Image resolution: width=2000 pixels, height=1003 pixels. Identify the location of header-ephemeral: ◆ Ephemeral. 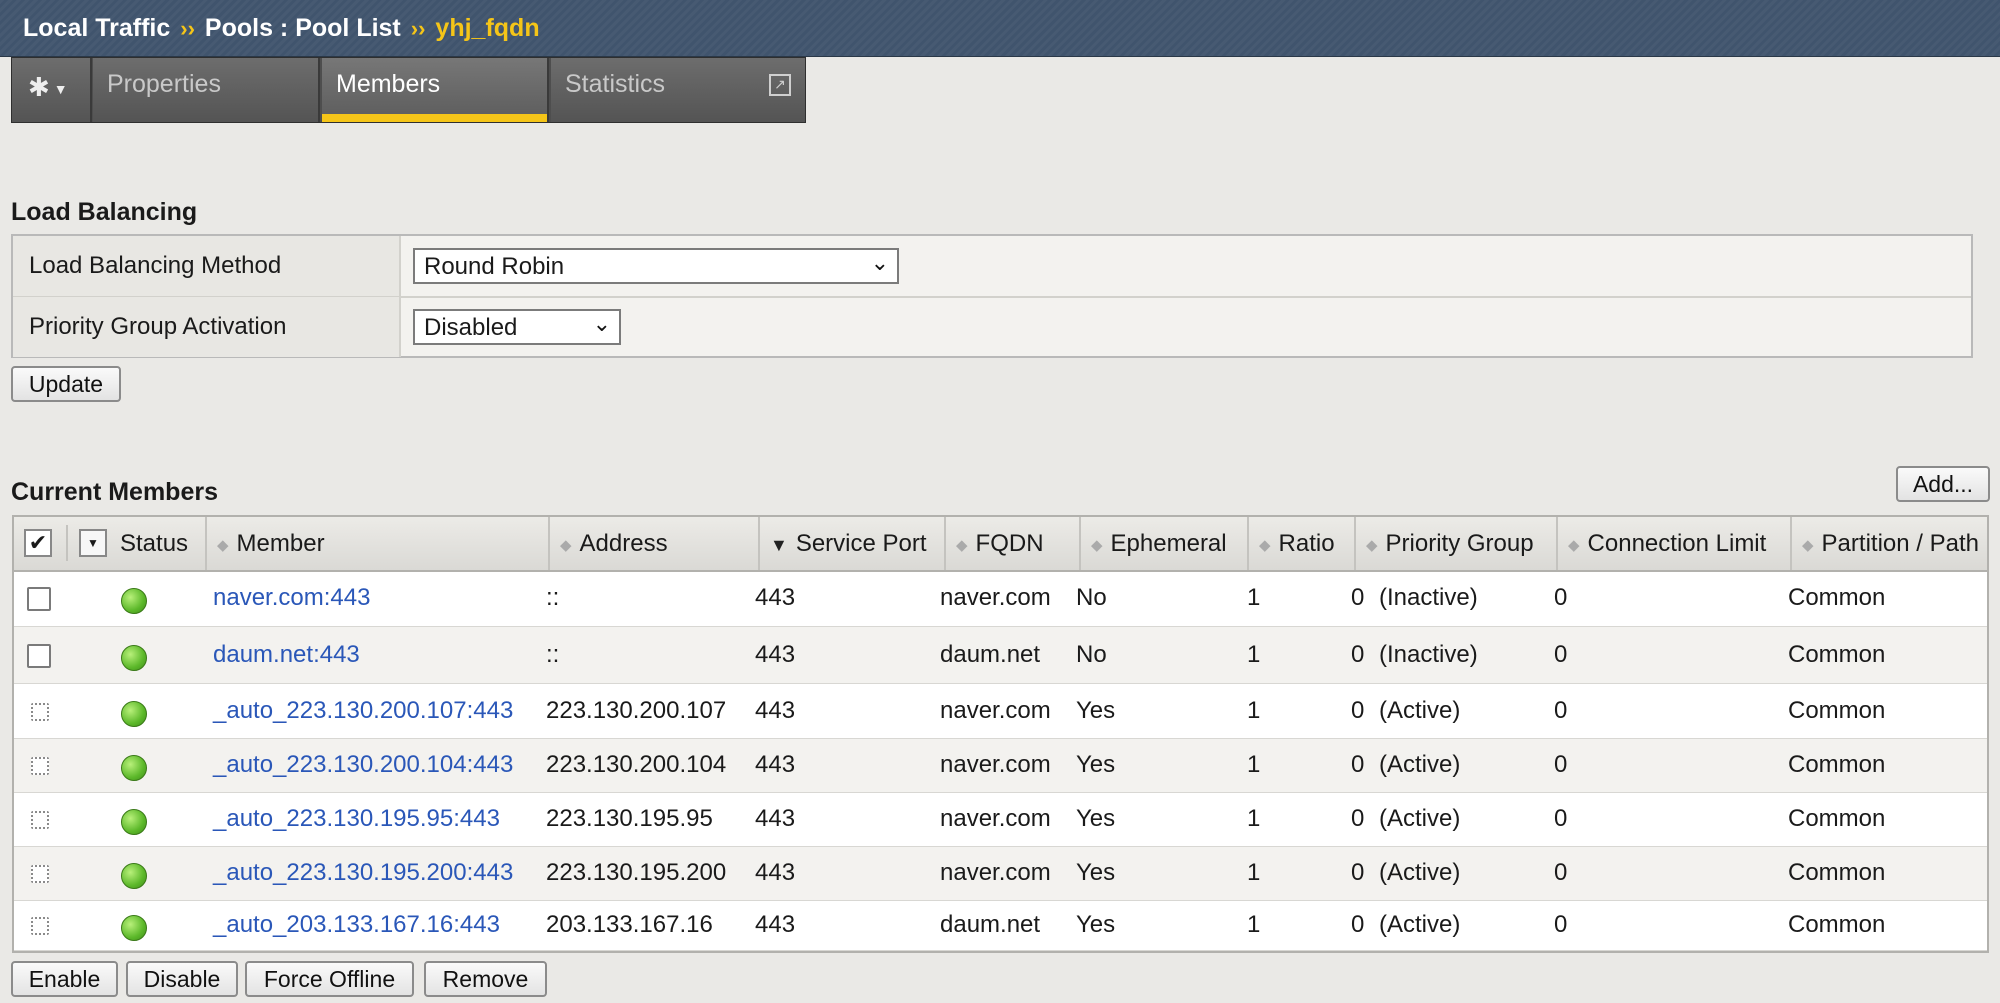
(1165, 543).